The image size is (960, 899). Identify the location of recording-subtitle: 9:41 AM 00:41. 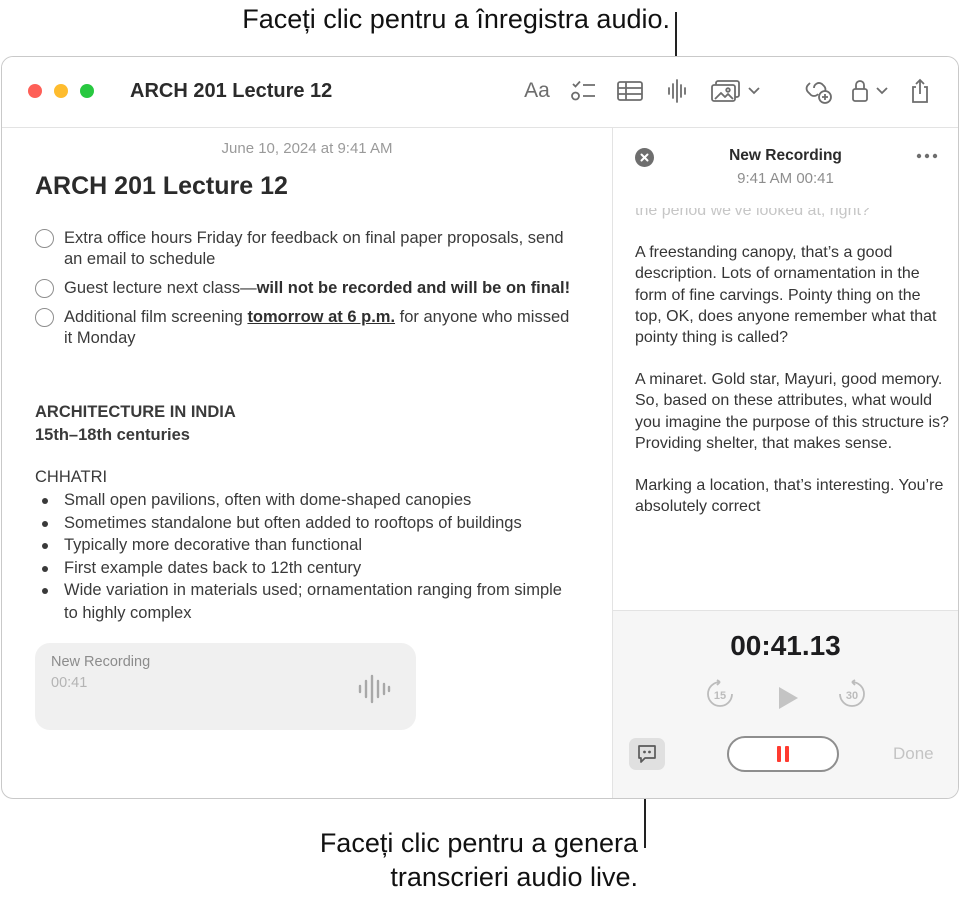
(785, 178).